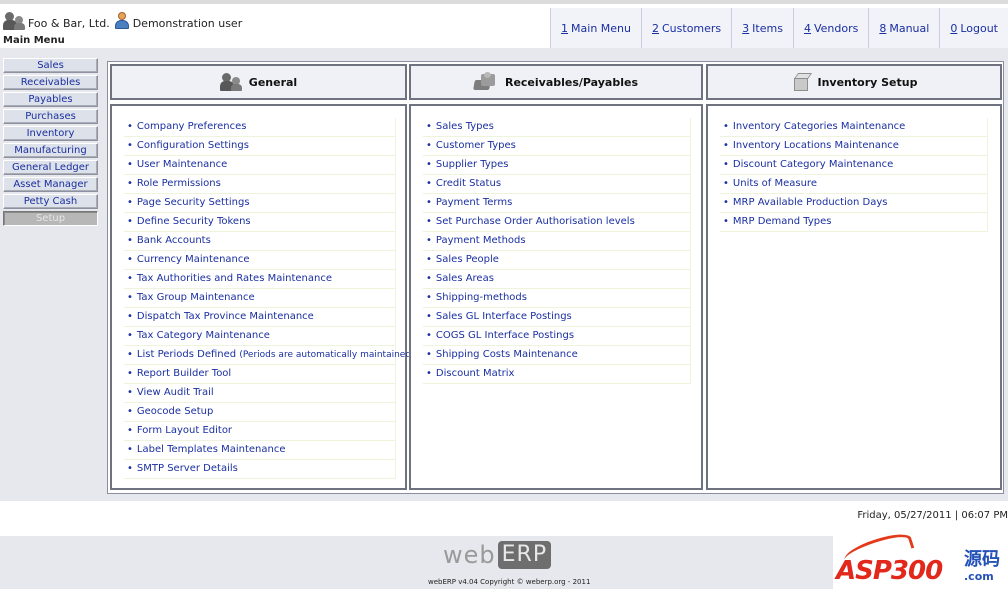  I want to click on link-shipping-costs: • Shipping Costs Maintenance, so click(557, 355).